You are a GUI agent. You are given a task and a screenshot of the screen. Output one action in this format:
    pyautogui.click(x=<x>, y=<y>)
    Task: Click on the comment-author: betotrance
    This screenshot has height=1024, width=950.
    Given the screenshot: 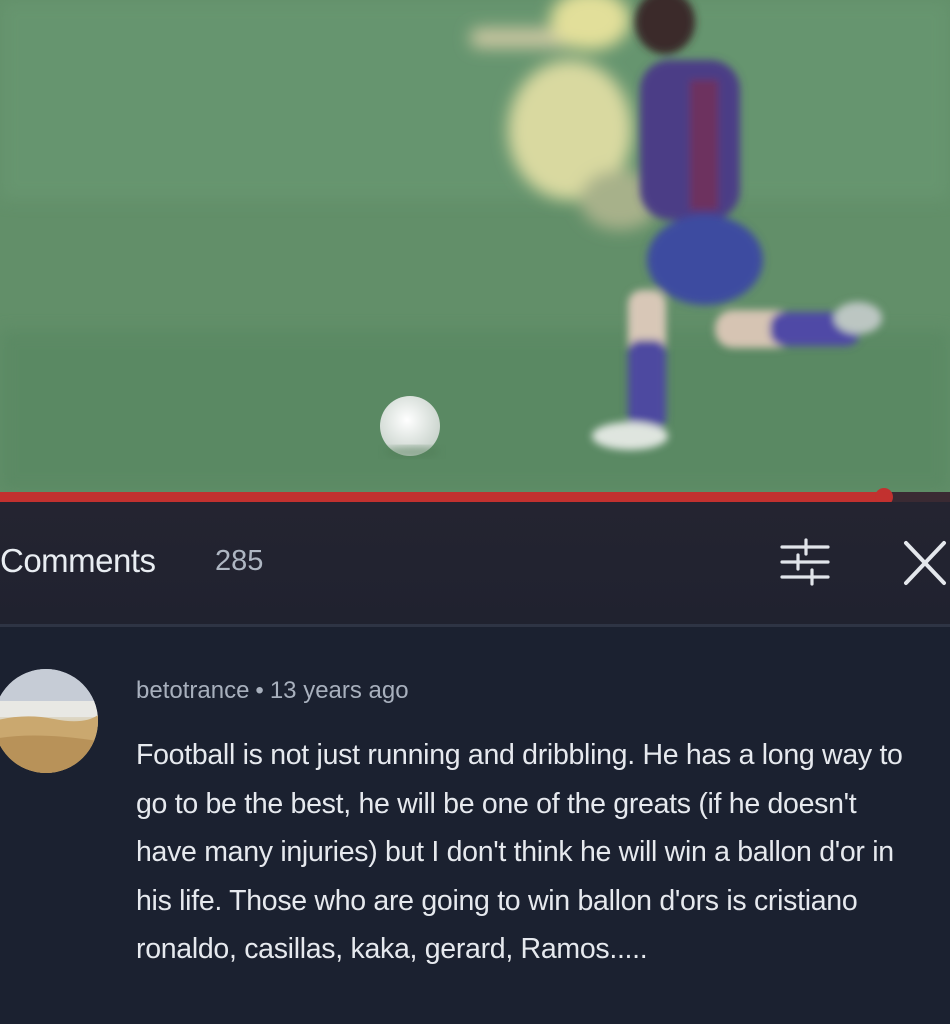 What is the action you would take?
    pyautogui.click(x=192, y=690)
    